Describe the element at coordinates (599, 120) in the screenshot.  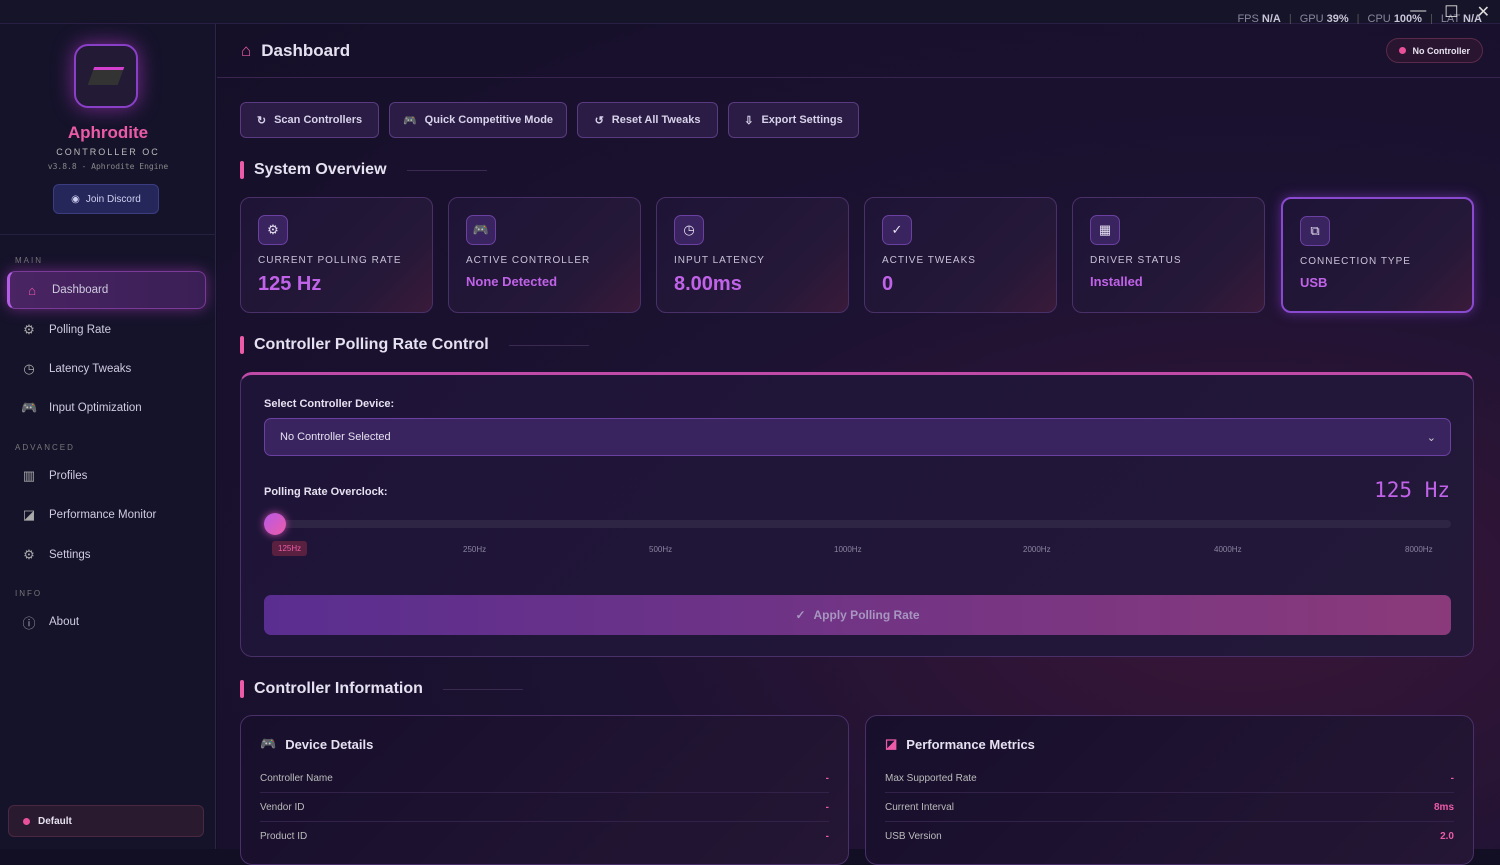
I see `reset-icon: ↺` at that location.